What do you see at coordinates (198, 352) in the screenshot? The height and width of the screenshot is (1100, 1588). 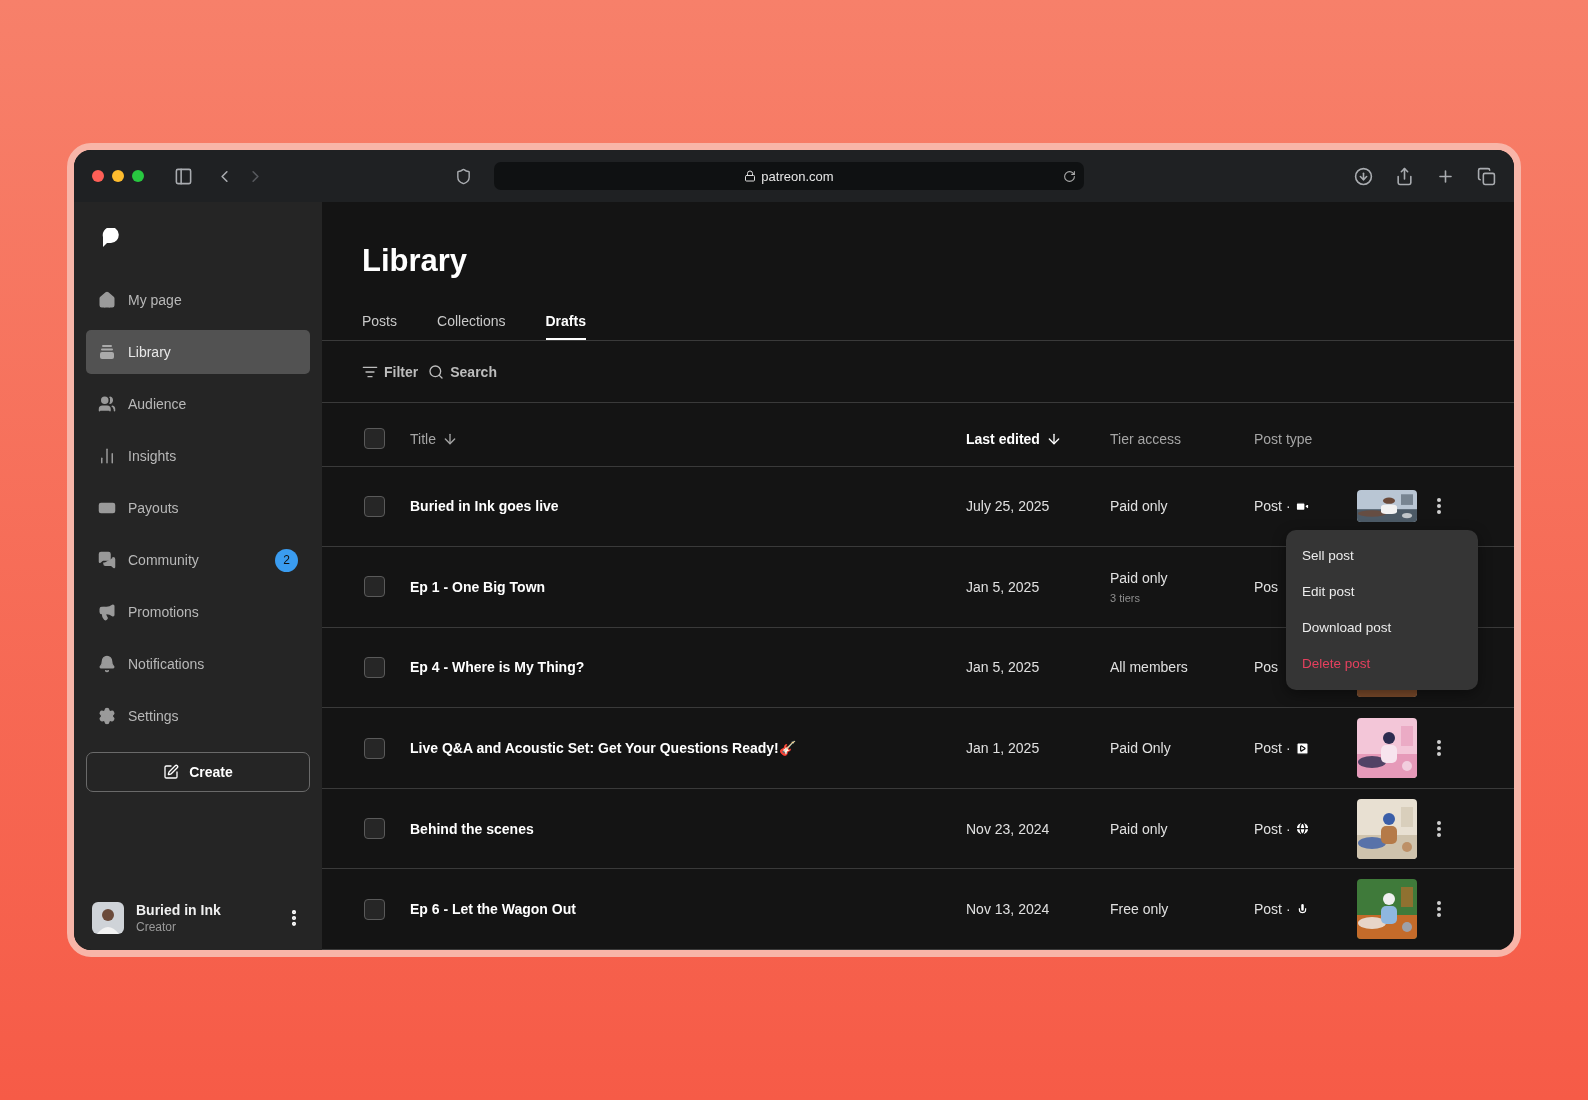 I see `nav-item: Library` at bounding box center [198, 352].